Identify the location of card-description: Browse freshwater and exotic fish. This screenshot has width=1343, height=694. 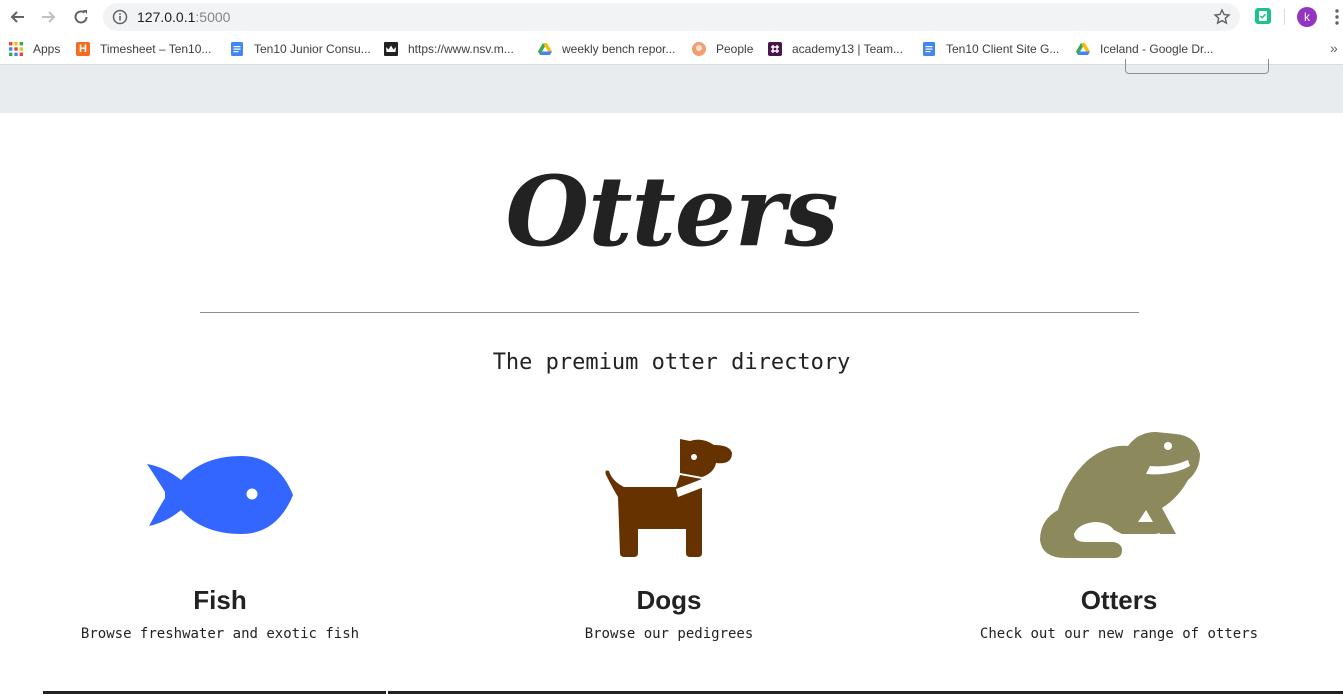
(220, 634).